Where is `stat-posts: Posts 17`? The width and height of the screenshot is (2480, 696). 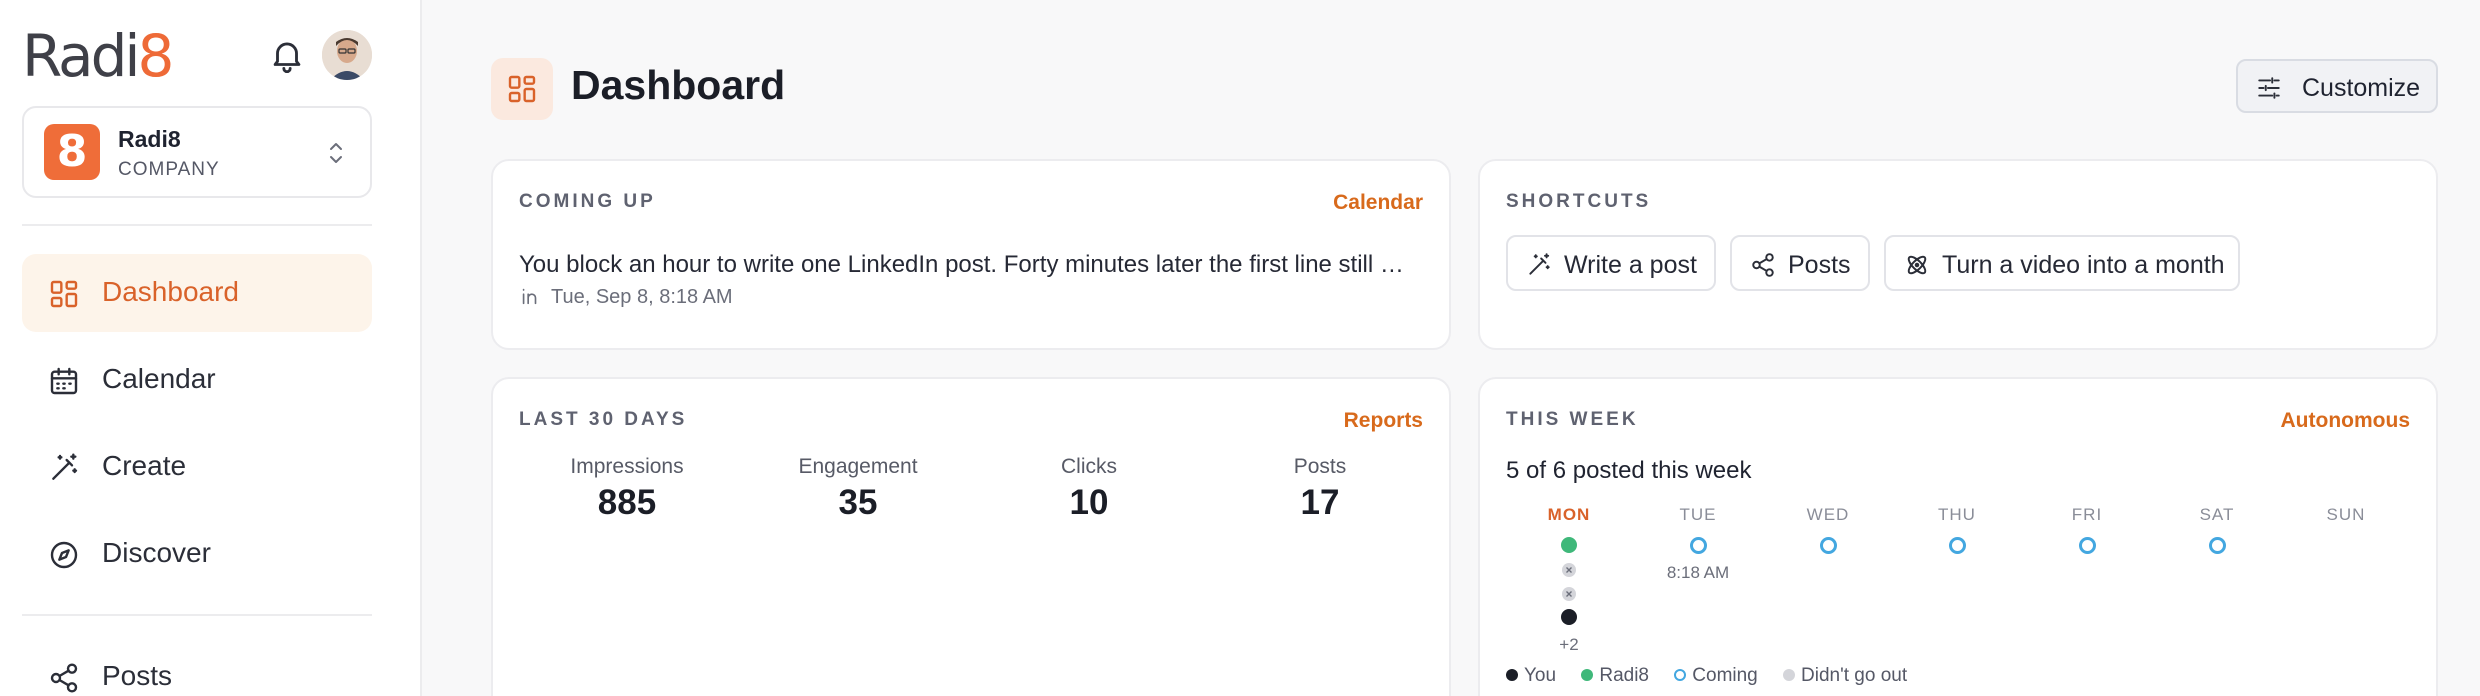 stat-posts: Posts 17 is located at coordinates (1320, 488).